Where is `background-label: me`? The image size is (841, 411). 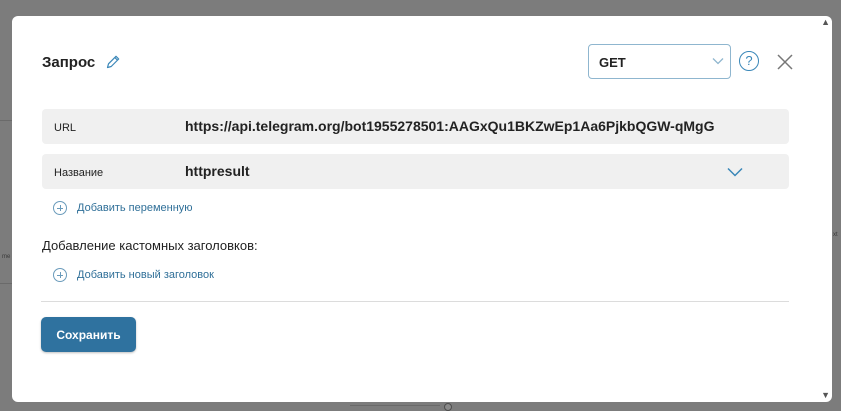
background-label: me is located at coordinates (6, 257).